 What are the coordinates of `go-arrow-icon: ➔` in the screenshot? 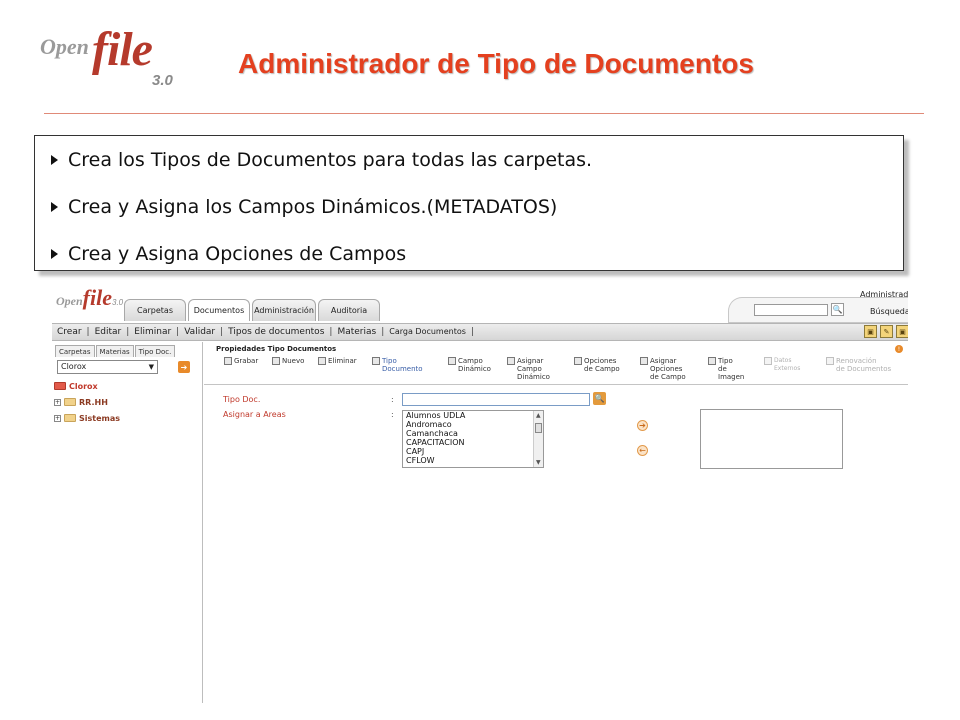 It's located at (184, 367).